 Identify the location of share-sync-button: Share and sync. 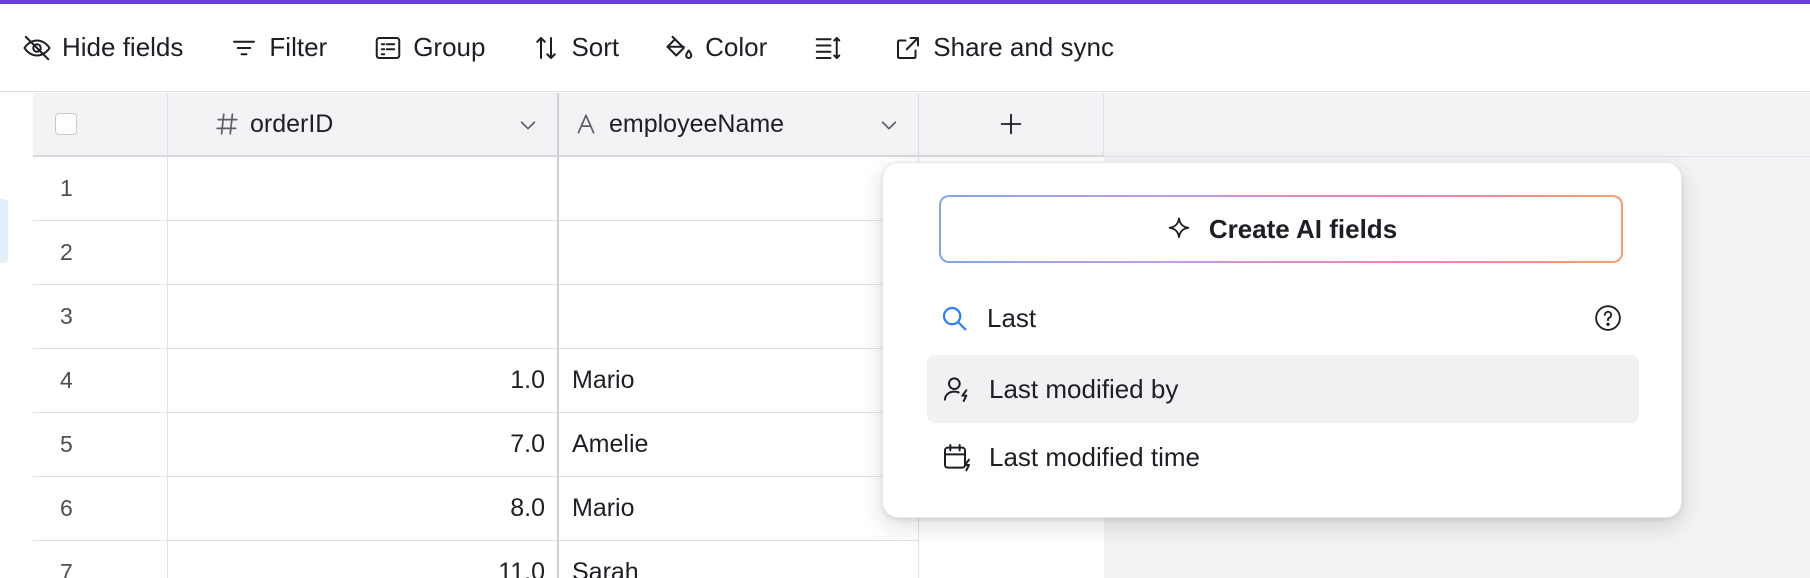
(1003, 48).